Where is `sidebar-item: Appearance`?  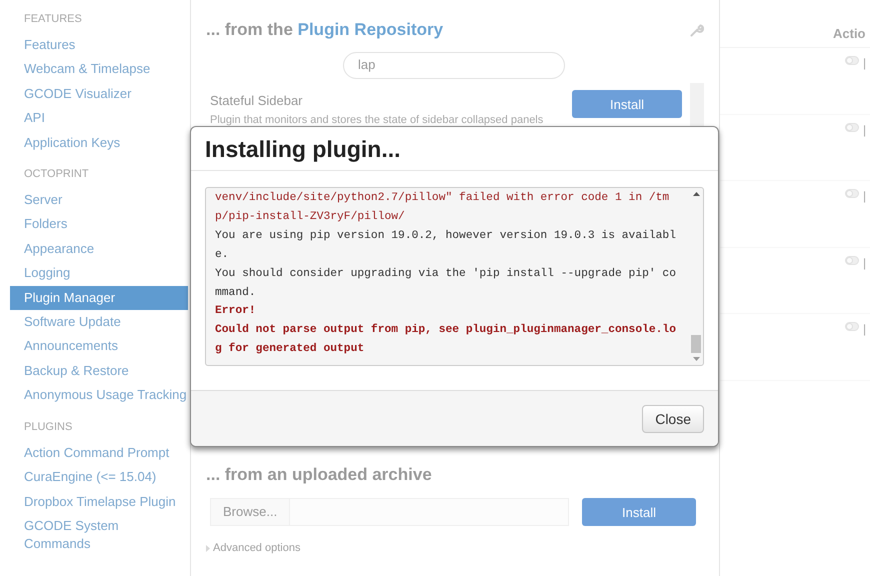
sidebar-item: Appearance is located at coordinates (99, 249).